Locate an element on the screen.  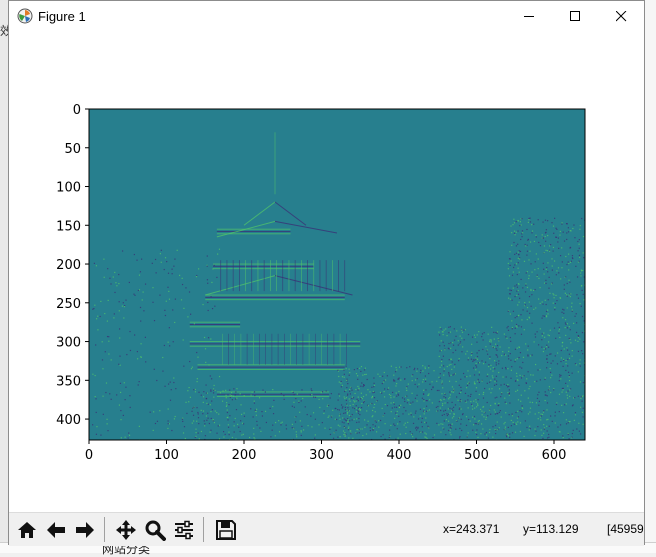
zoom-button is located at coordinates (155, 529).